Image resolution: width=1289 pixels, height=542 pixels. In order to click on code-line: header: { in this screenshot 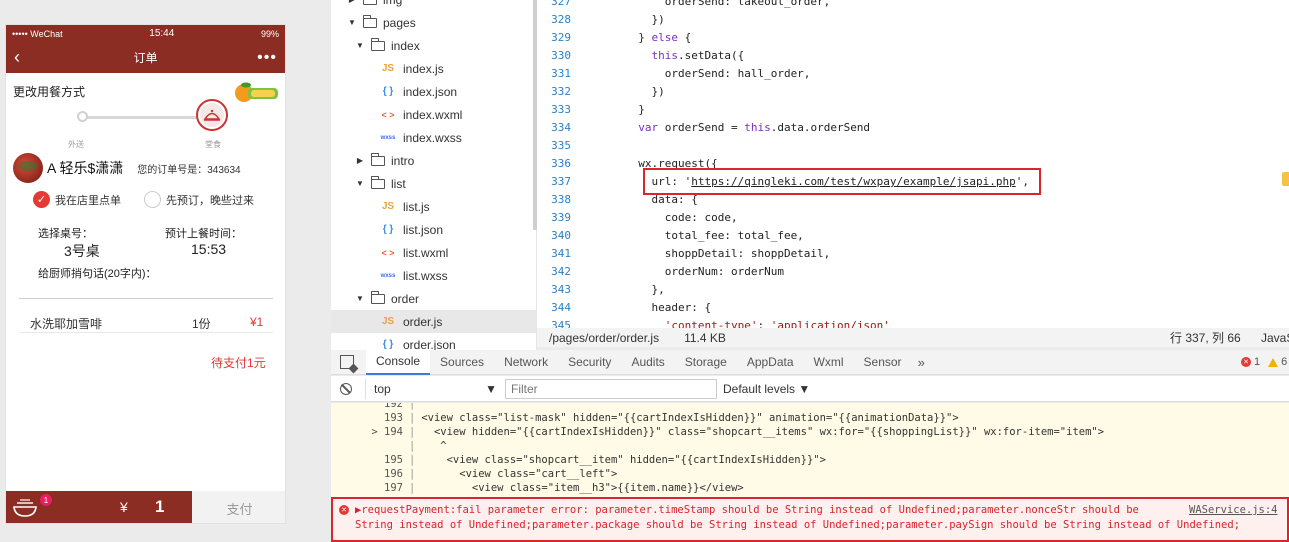, I will do `click(668, 307)`.